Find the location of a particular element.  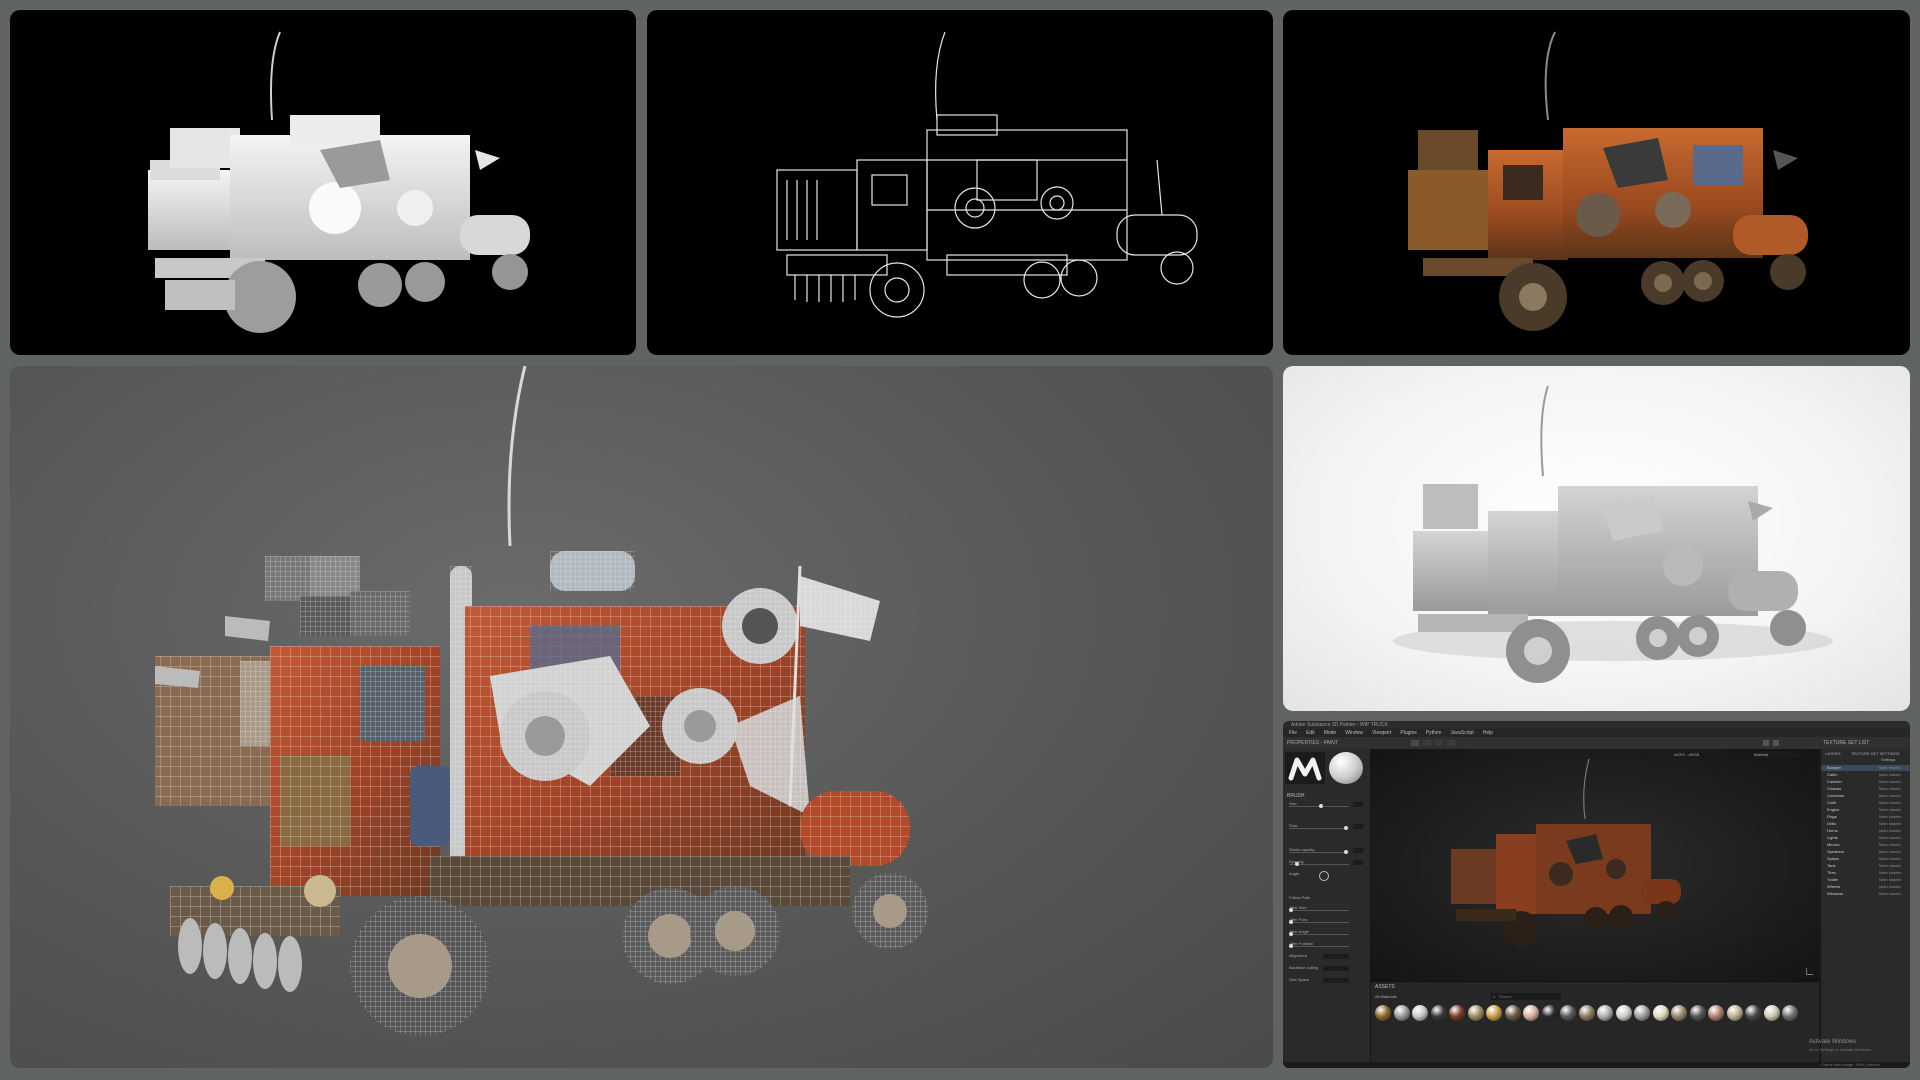

assets-search-input: Search is located at coordinates (1526, 996).